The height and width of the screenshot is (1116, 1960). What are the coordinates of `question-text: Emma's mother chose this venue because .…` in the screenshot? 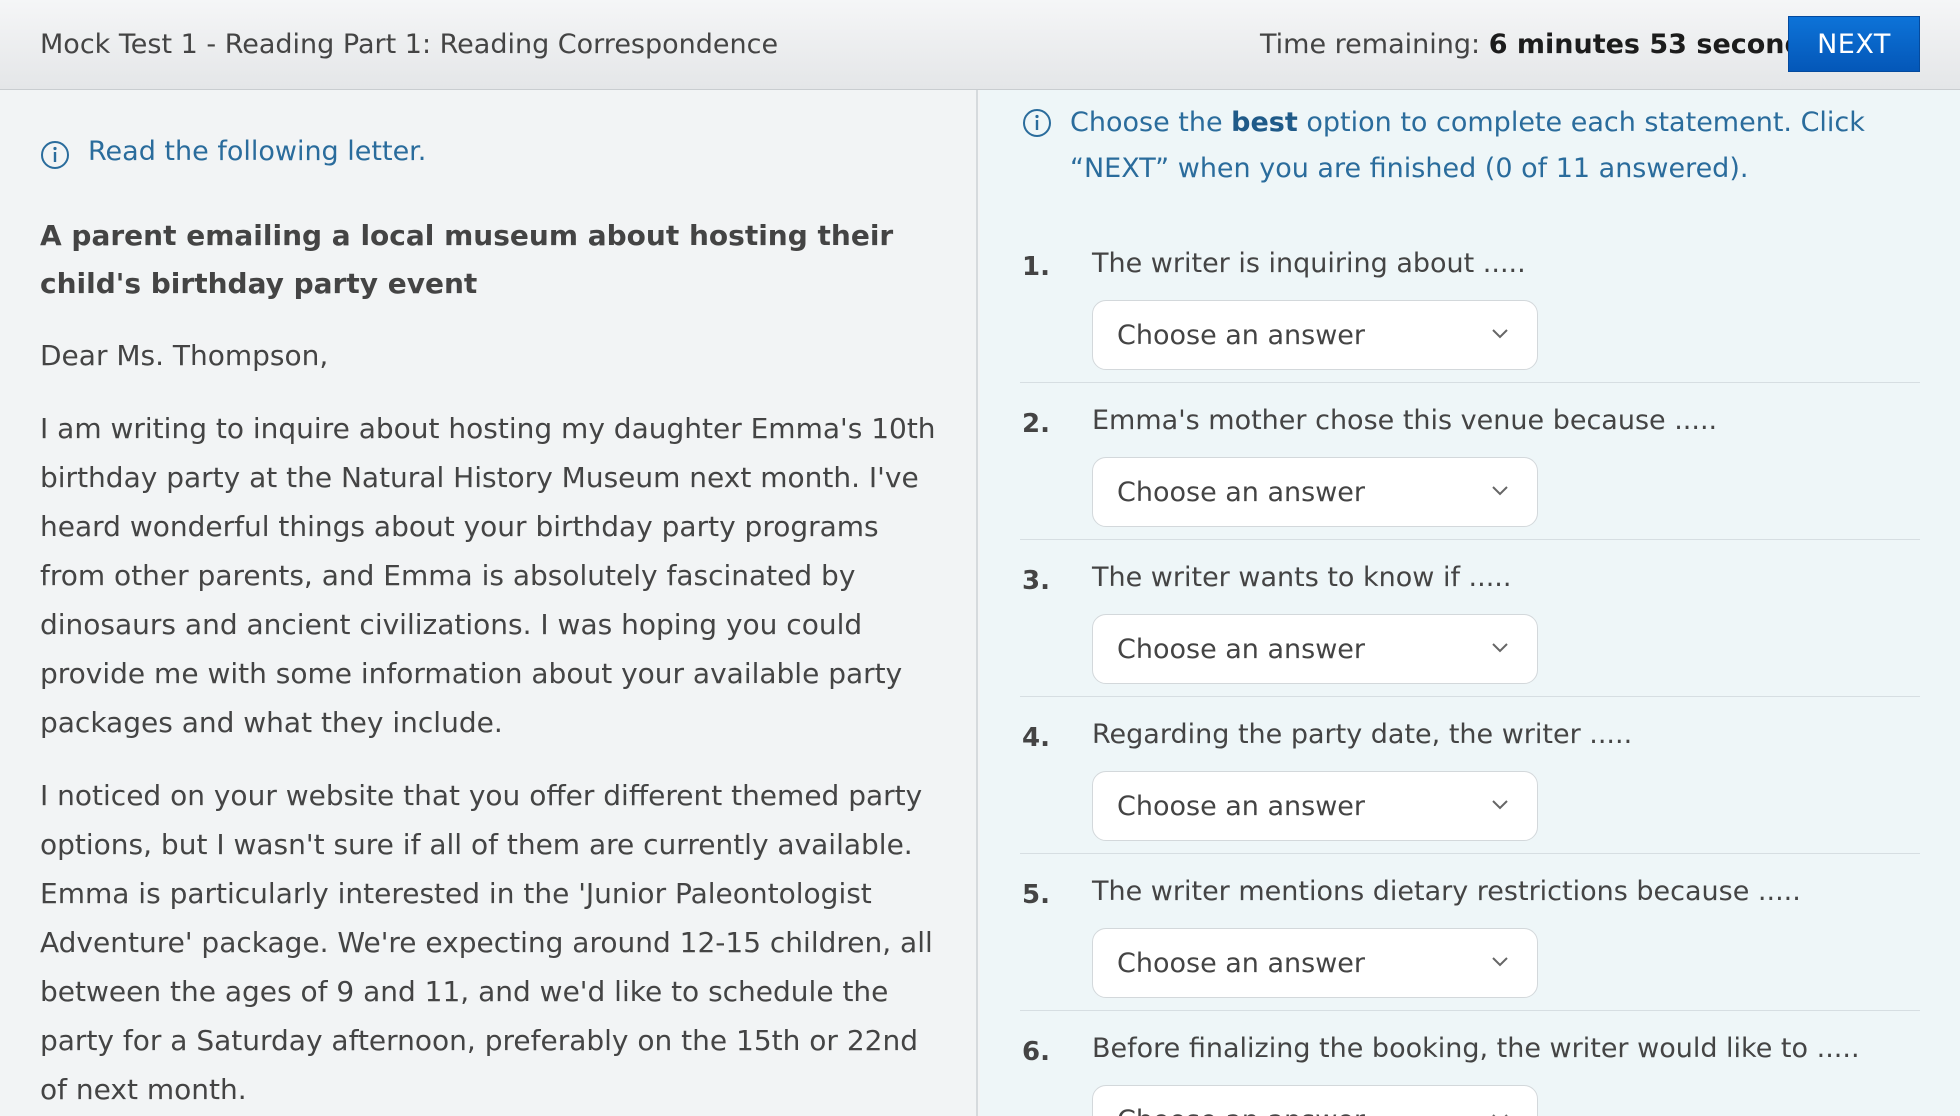 It's located at (1405, 420).